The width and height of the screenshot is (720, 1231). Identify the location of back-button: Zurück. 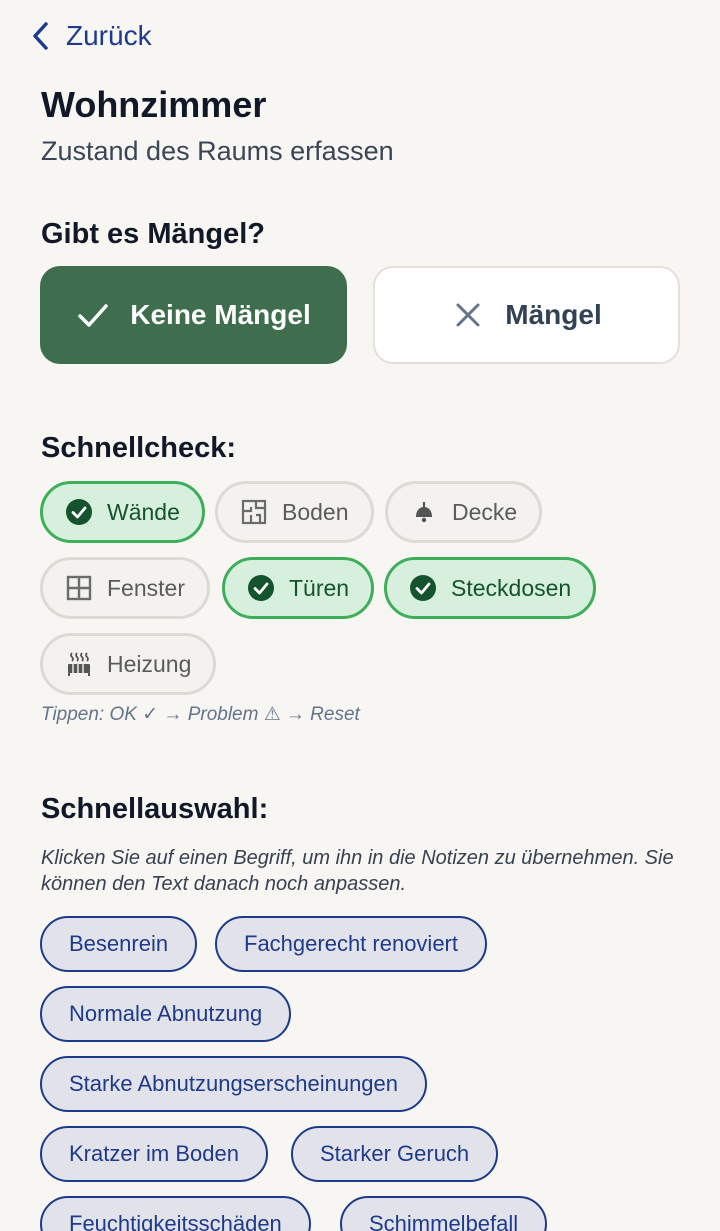
(91, 36).